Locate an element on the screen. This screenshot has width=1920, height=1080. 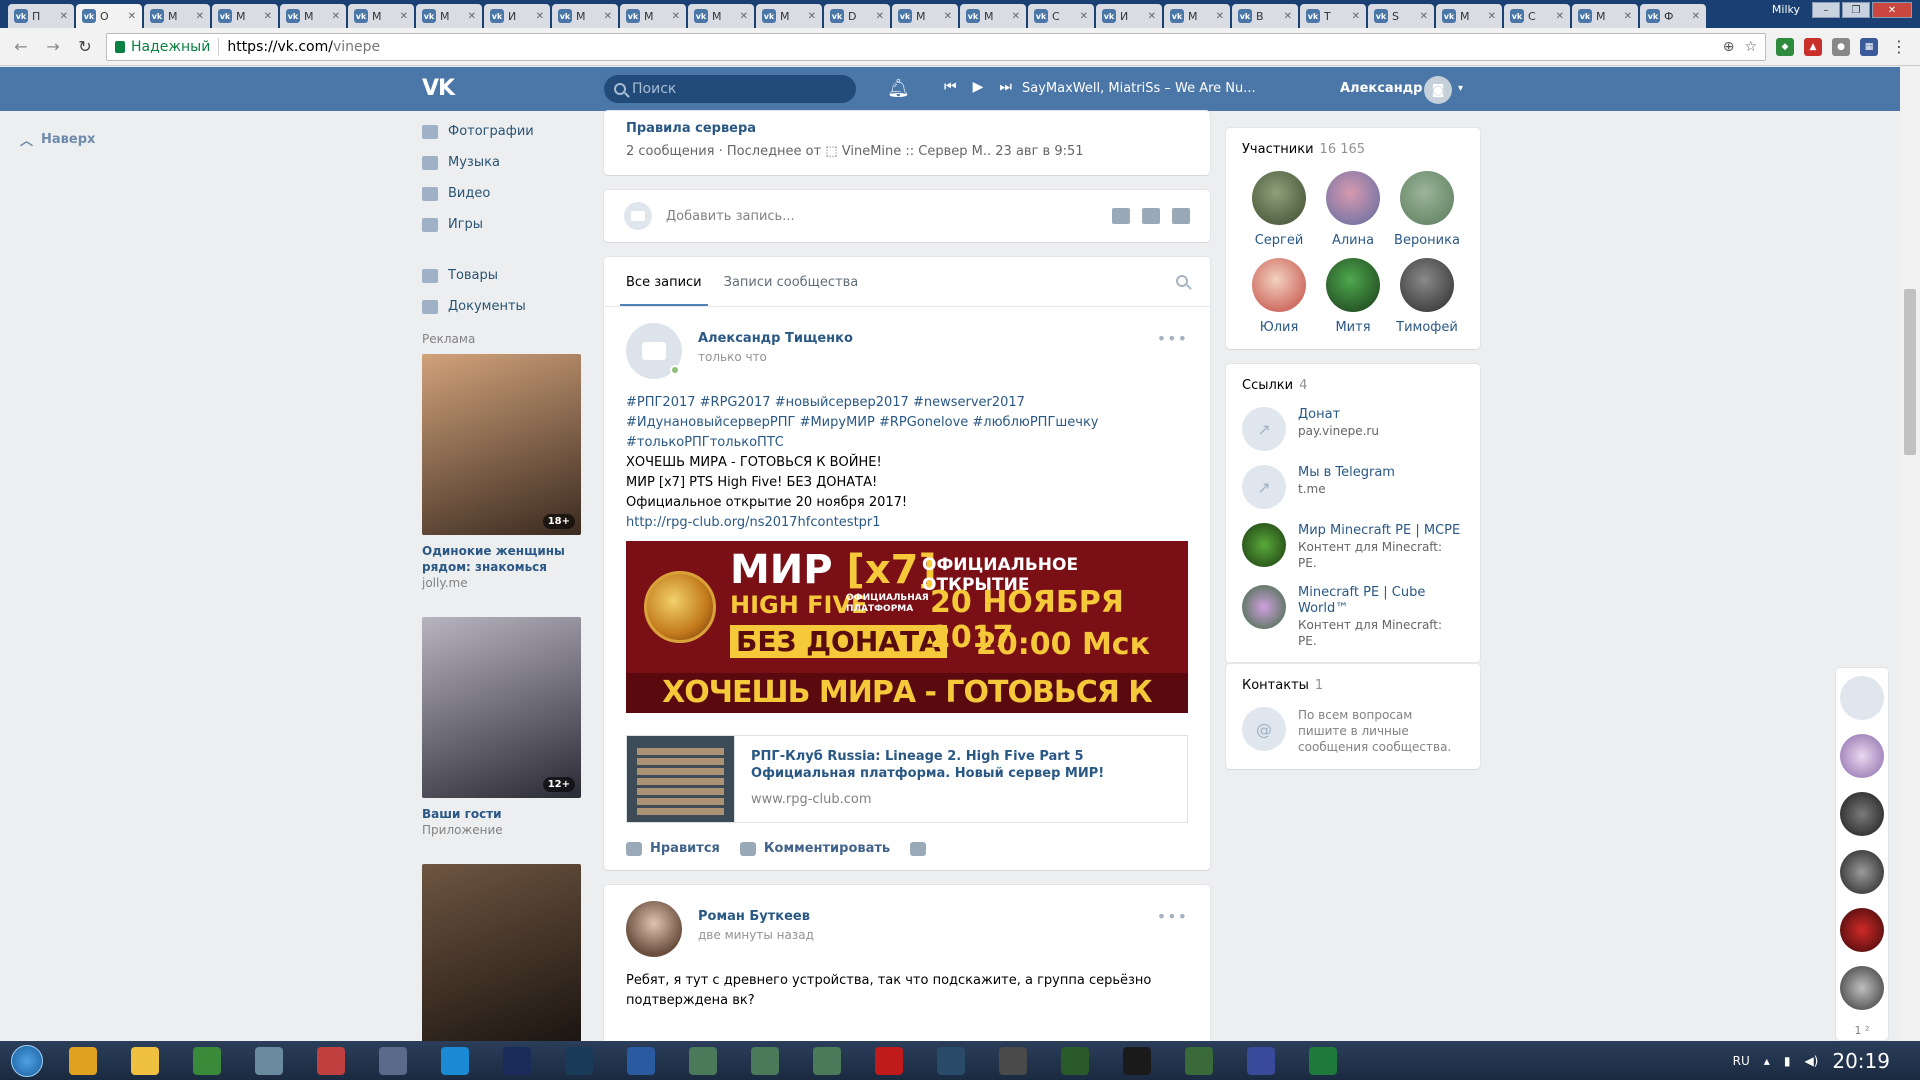
member-item: Алина is located at coordinates (1353, 209).